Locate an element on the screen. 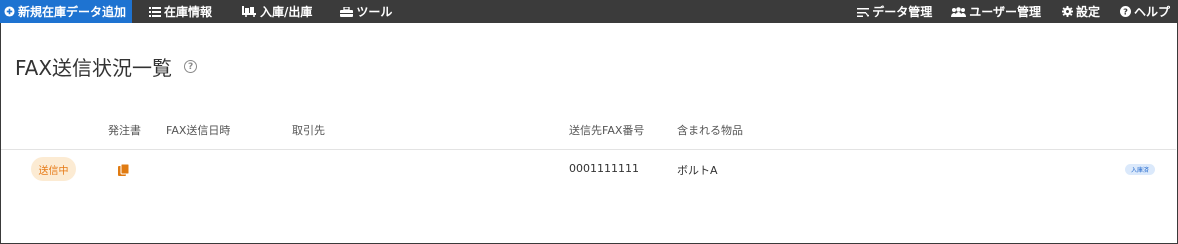 This screenshot has height=244, width=1178. add-inventory-label: 新規在庫データ追加 is located at coordinates (72, 12).